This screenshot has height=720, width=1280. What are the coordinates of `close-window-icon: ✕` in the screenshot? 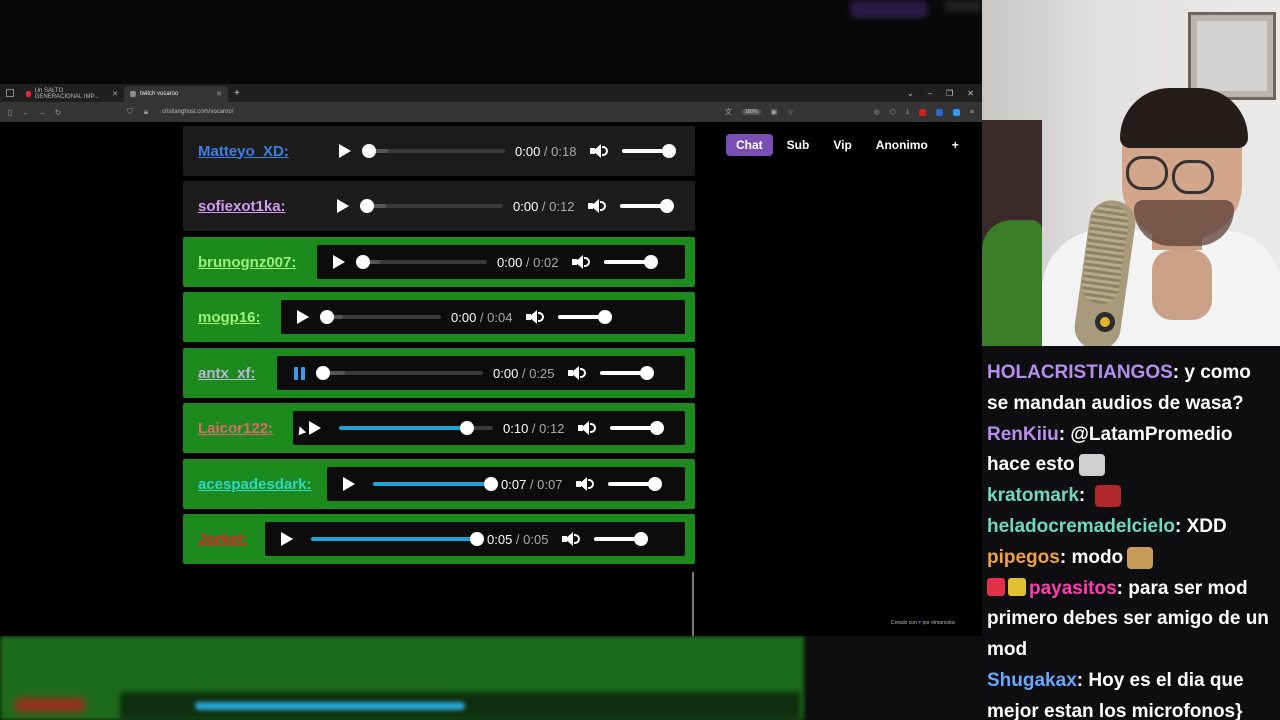 It's located at (970, 93).